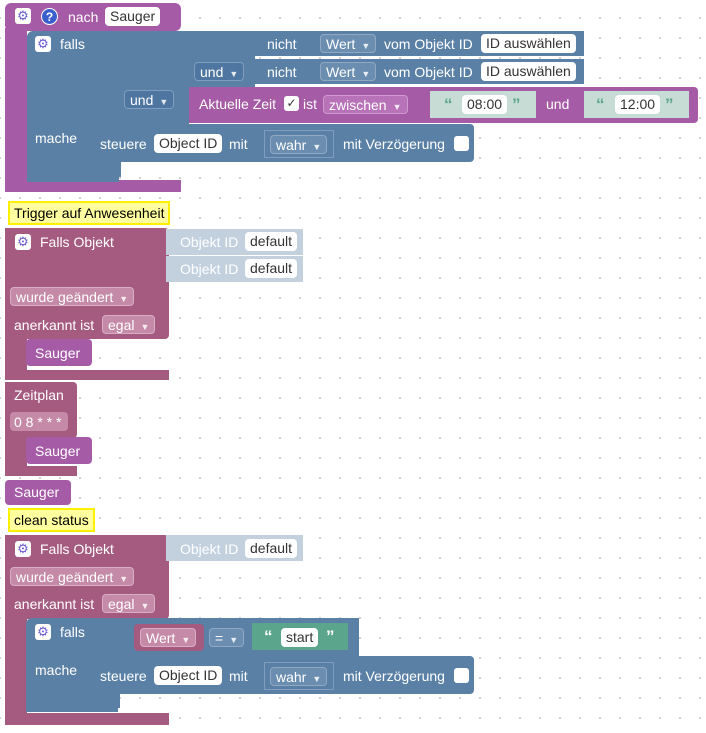 The width and height of the screenshot is (706, 733). Describe the element at coordinates (154, 78) in the screenshot. I see `logic-and-outer` at that location.